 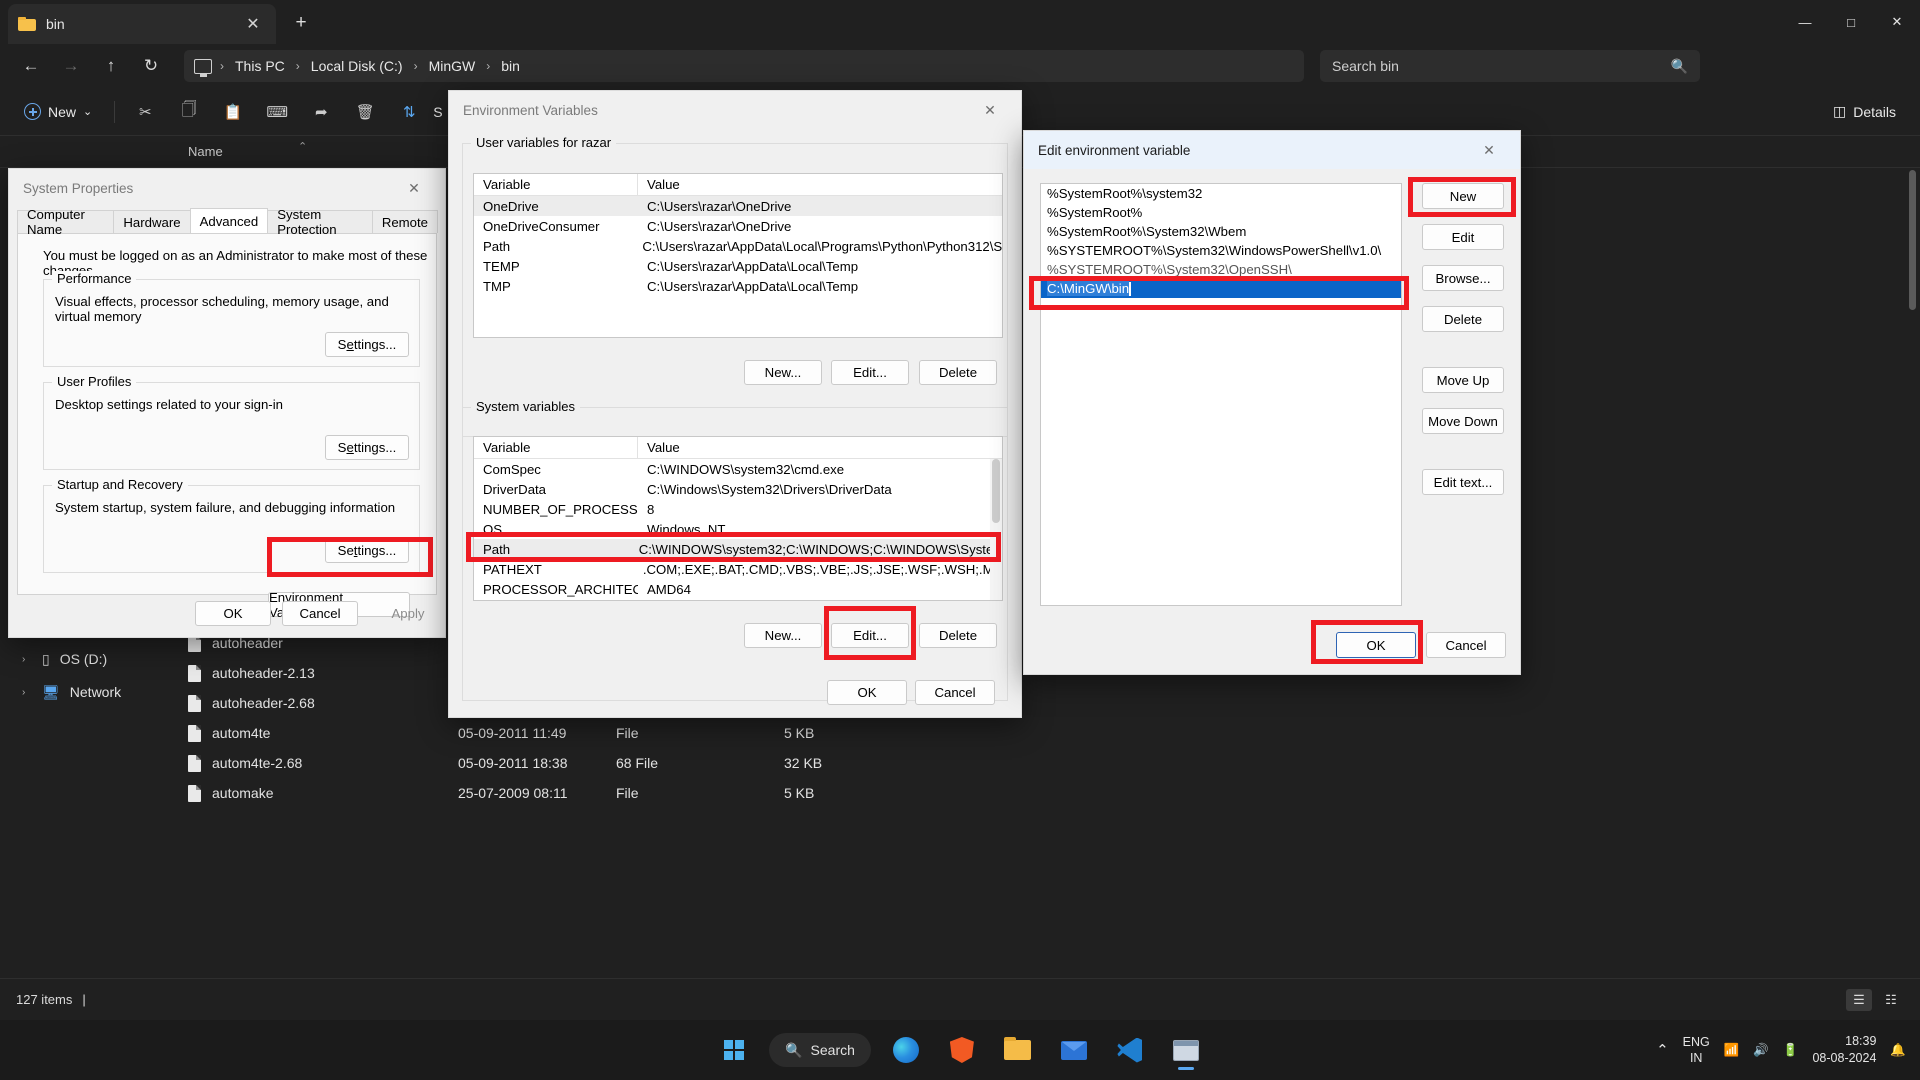 I want to click on tab-computer-name: Computer Name, so click(x=66, y=222).